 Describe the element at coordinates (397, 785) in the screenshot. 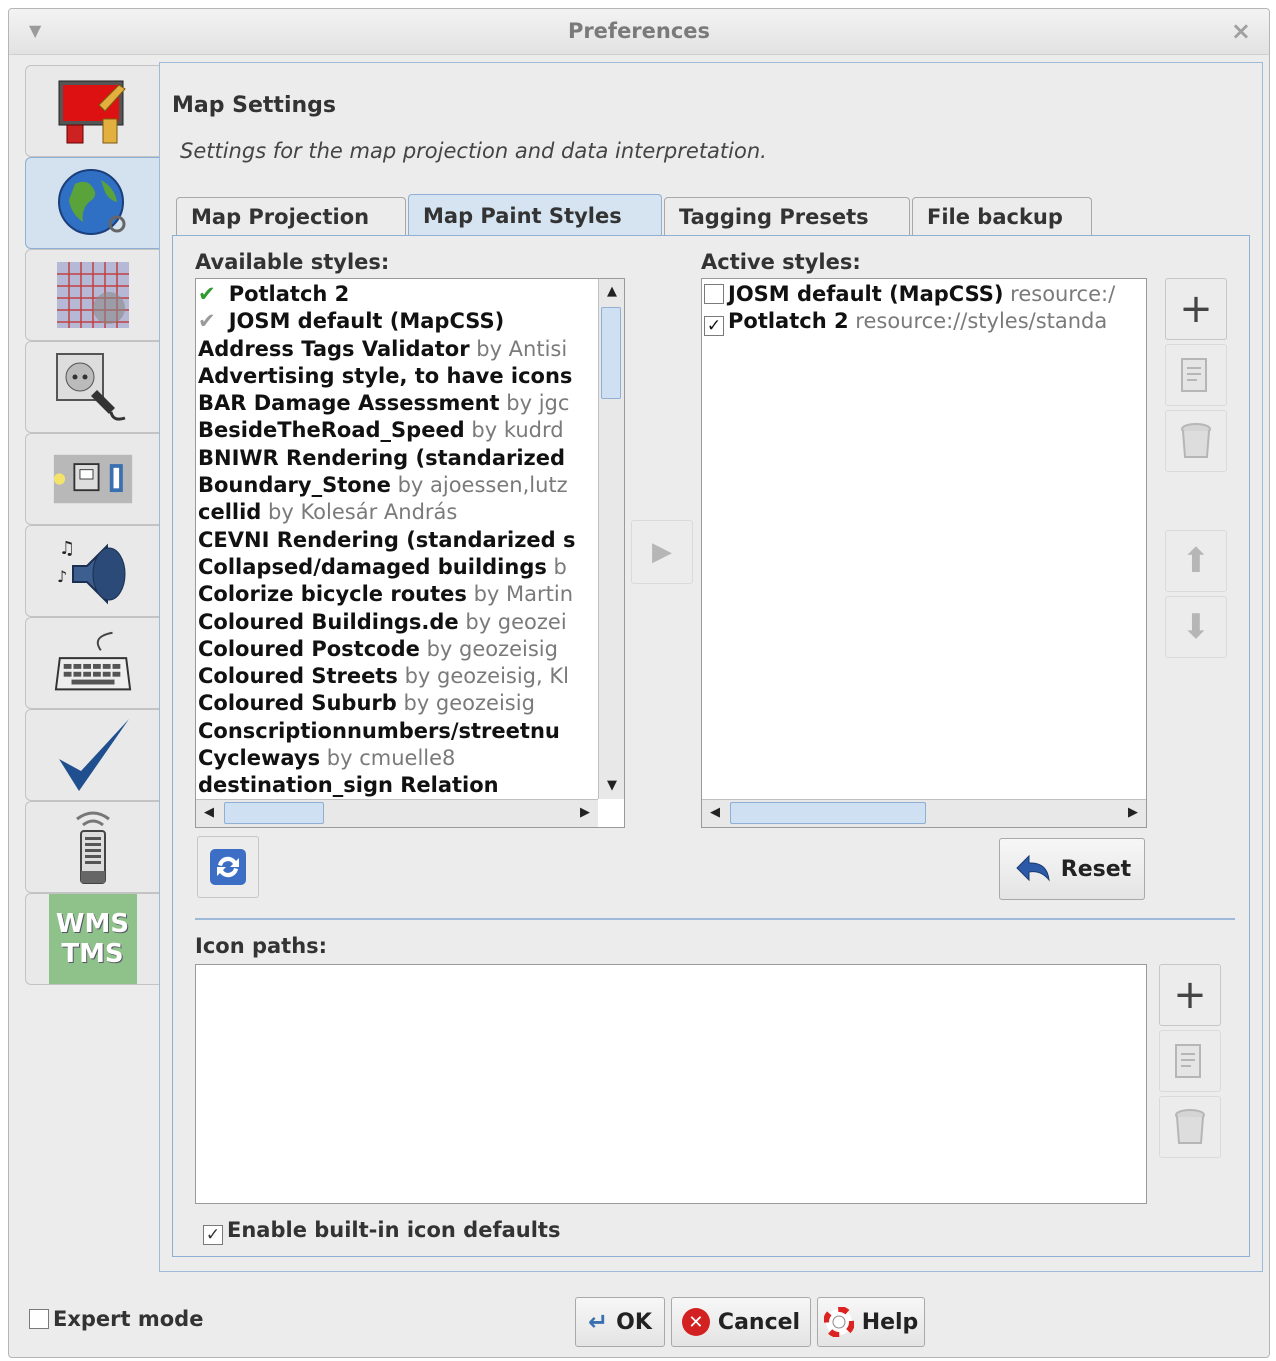

I see `available-style-item: destination_sign Relation` at that location.